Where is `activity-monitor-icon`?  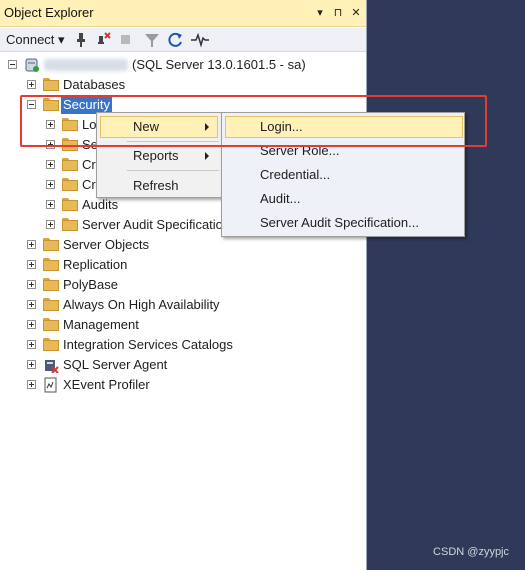
activity-monitor-icon is located at coordinates (200, 40).